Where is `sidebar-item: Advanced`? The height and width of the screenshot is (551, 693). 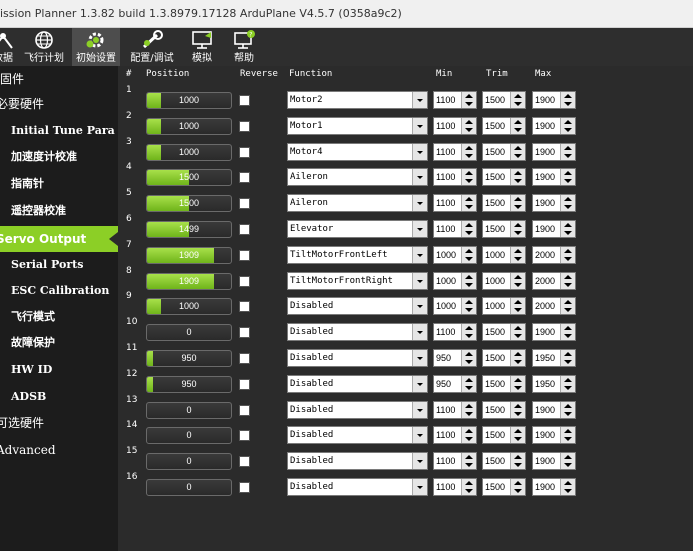
sidebar-item: Advanced is located at coordinates (59, 450).